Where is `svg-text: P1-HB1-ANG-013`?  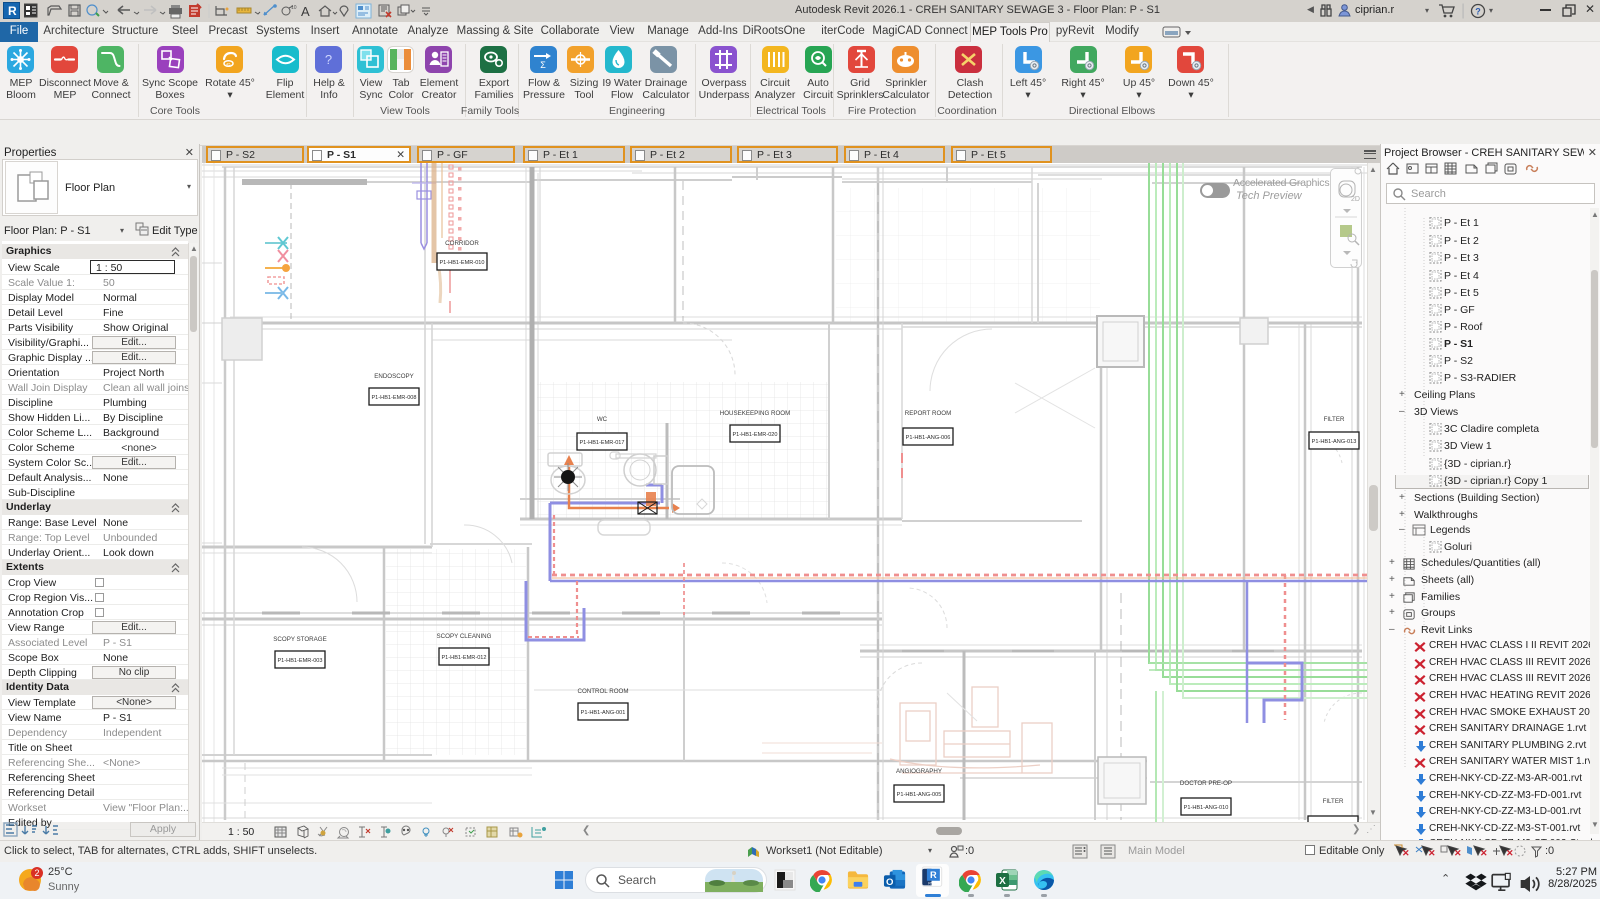
svg-text: P1-HB1-ANG-013 is located at coordinates (1334, 442).